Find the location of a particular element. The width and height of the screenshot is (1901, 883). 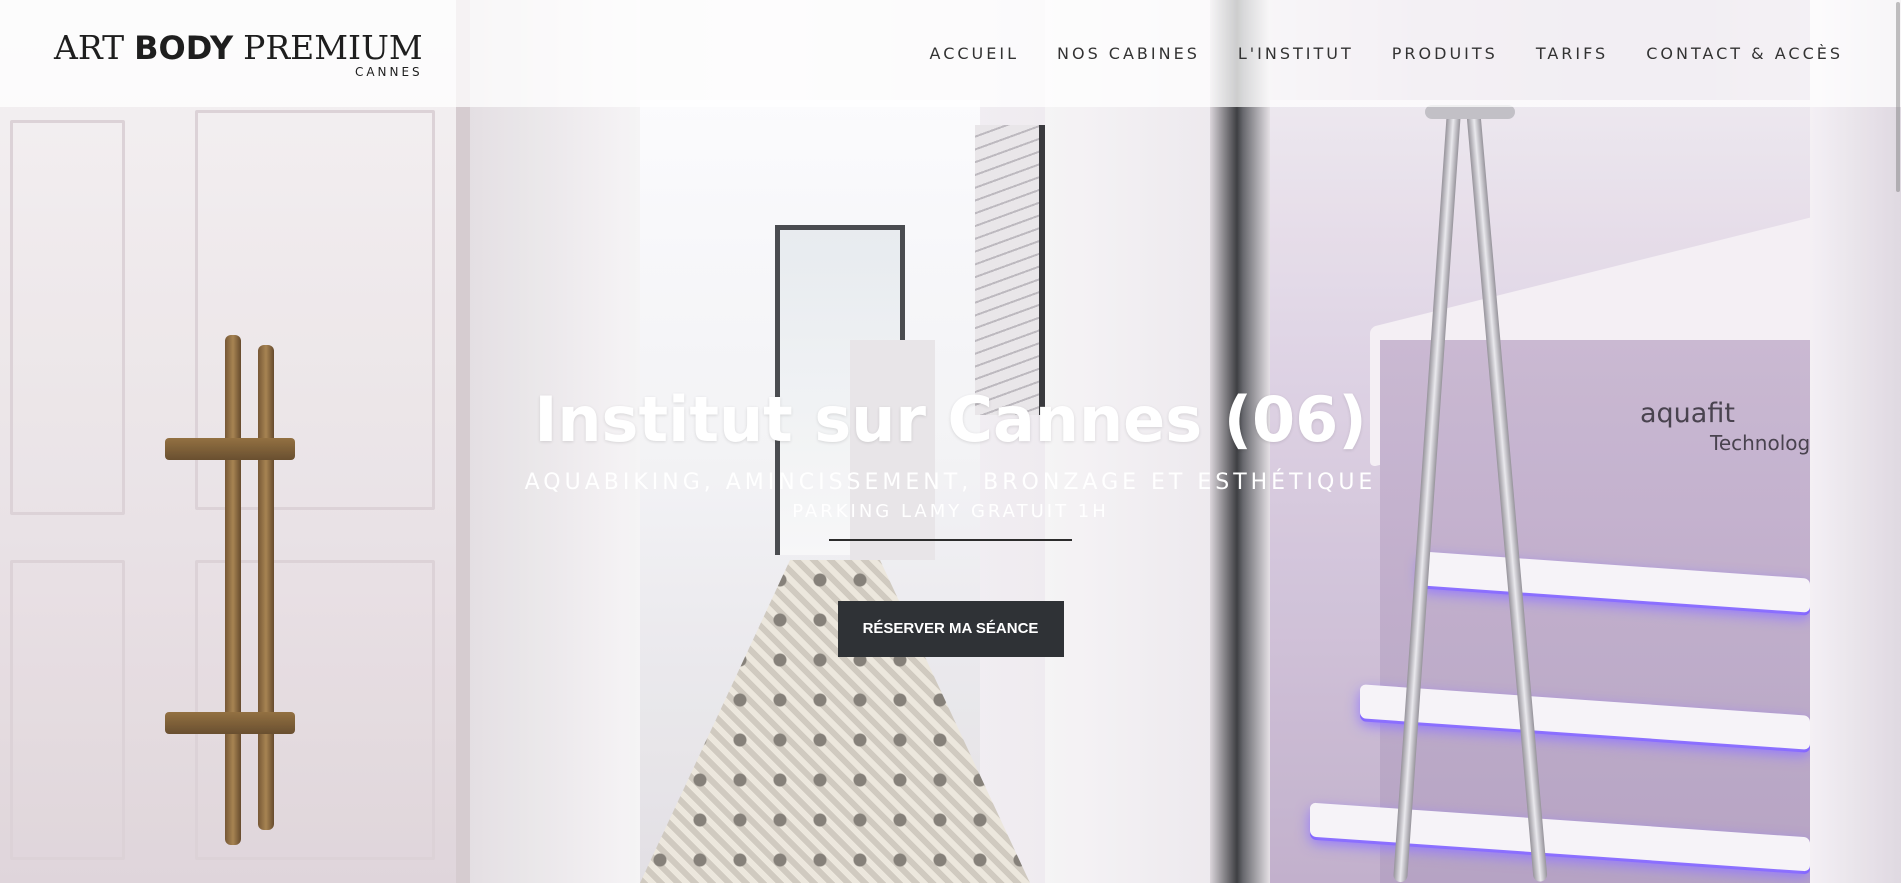

nav-item-nos-cabines: NOS CABINES is located at coordinates (1128, 53).